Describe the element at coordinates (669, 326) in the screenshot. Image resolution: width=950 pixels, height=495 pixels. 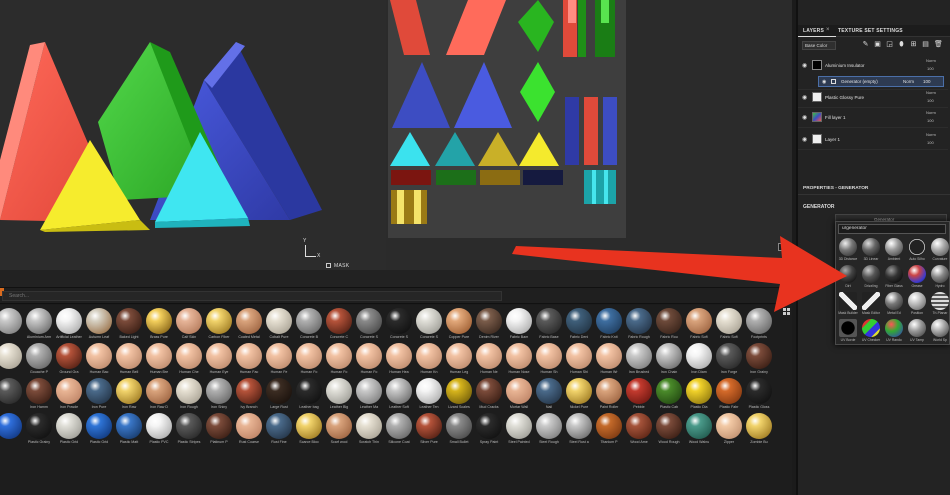
I see `shelf-material-item: Fabric Rou` at that location.